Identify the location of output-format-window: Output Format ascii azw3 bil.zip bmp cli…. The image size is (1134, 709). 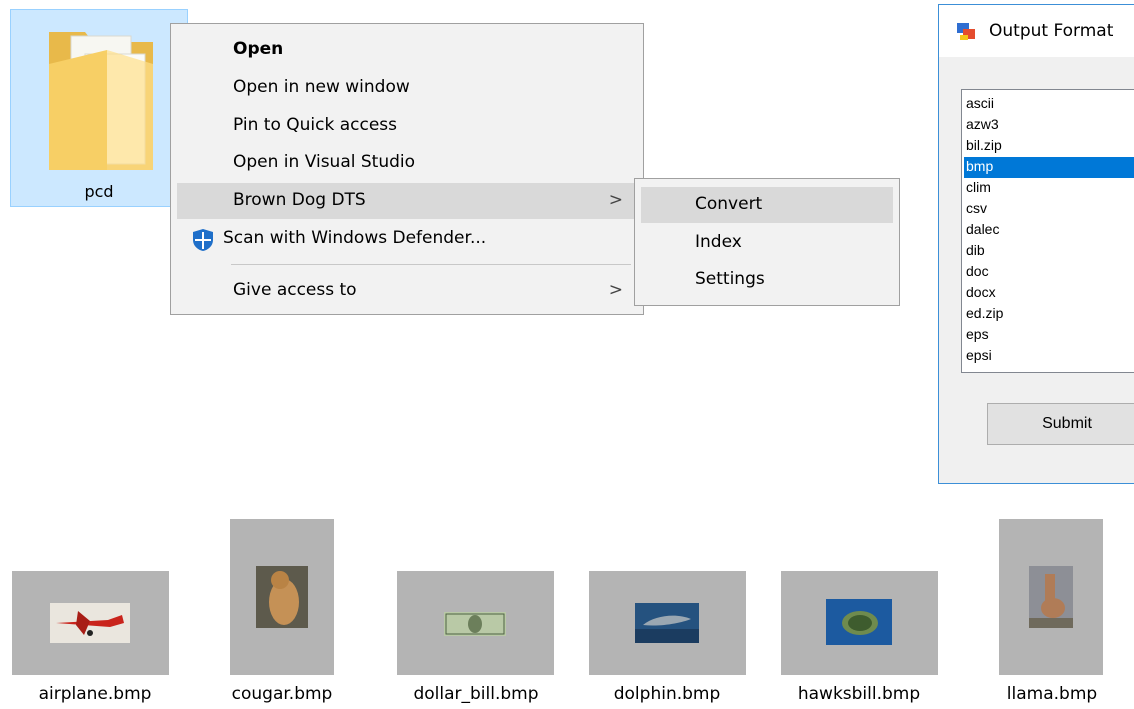
(1036, 244).